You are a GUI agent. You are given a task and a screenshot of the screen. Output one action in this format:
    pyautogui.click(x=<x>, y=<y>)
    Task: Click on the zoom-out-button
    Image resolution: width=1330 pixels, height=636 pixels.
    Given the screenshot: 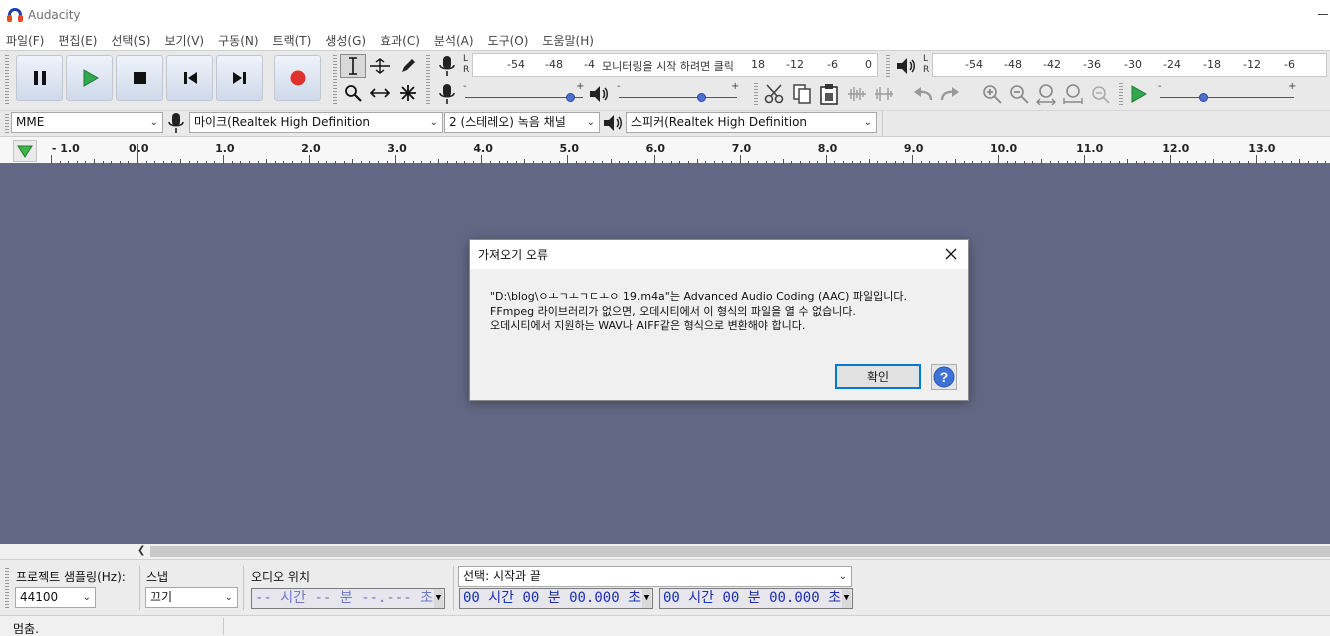 What is the action you would take?
    pyautogui.click(x=1019, y=94)
    